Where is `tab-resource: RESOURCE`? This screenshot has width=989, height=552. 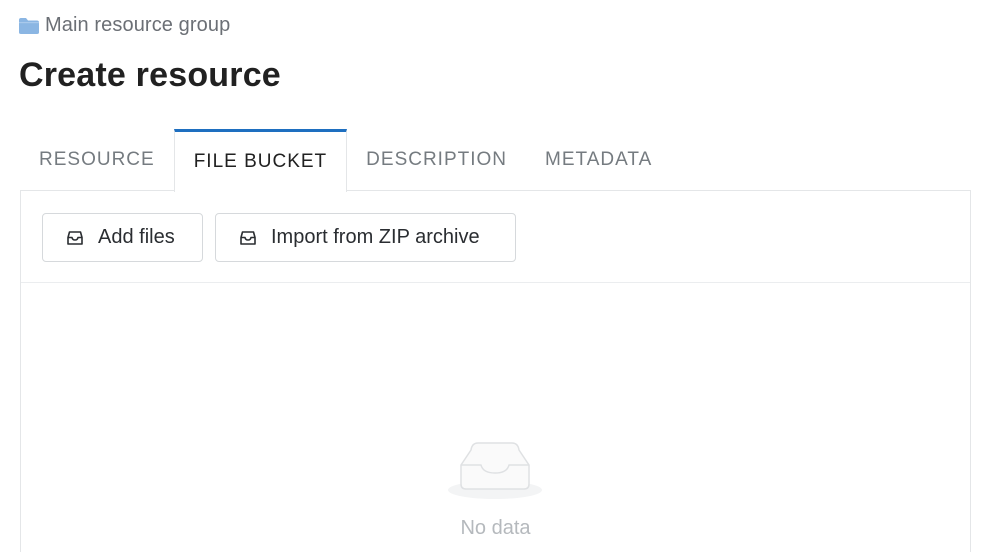
tab-resource: RESOURCE is located at coordinates (97, 160).